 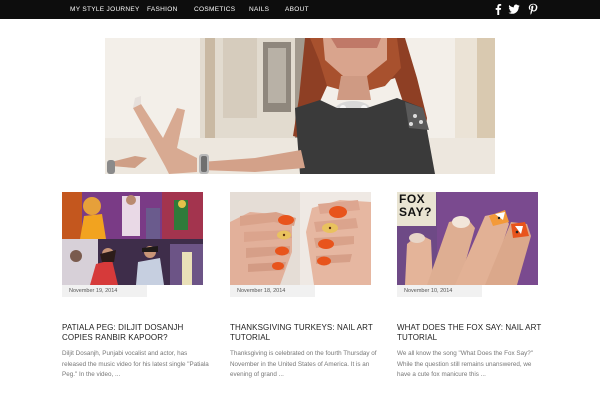 What do you see at coordinates (104, 291) in the screenshot?
I see `post-date: November 19, 2014` at bounding box center [104, 291].